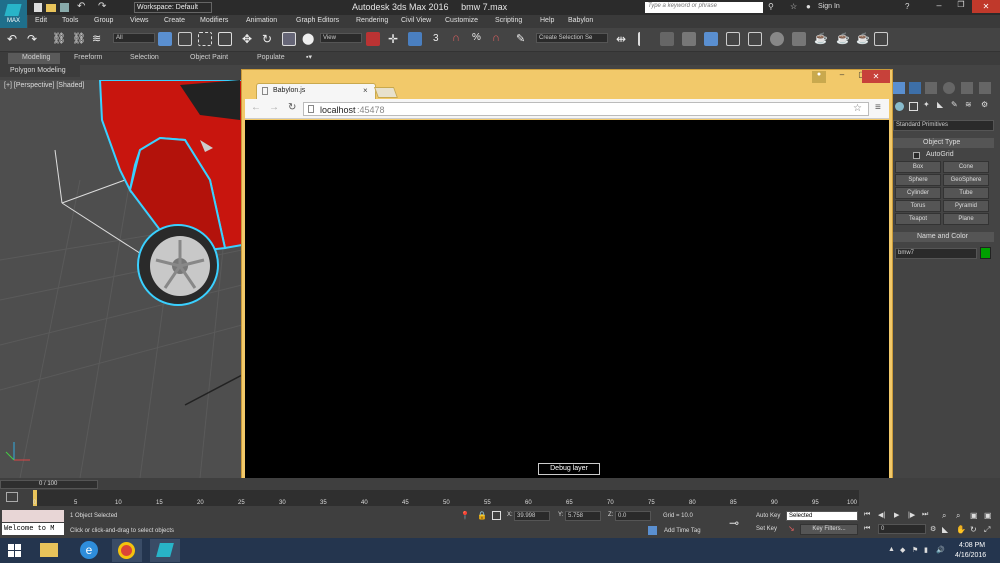 The height and width of the screenshot is (563, 1000). What do you see at coordinates (547, 20) in the screenshot?
I see `menu-help: Help` at bounding box center [547, 20].